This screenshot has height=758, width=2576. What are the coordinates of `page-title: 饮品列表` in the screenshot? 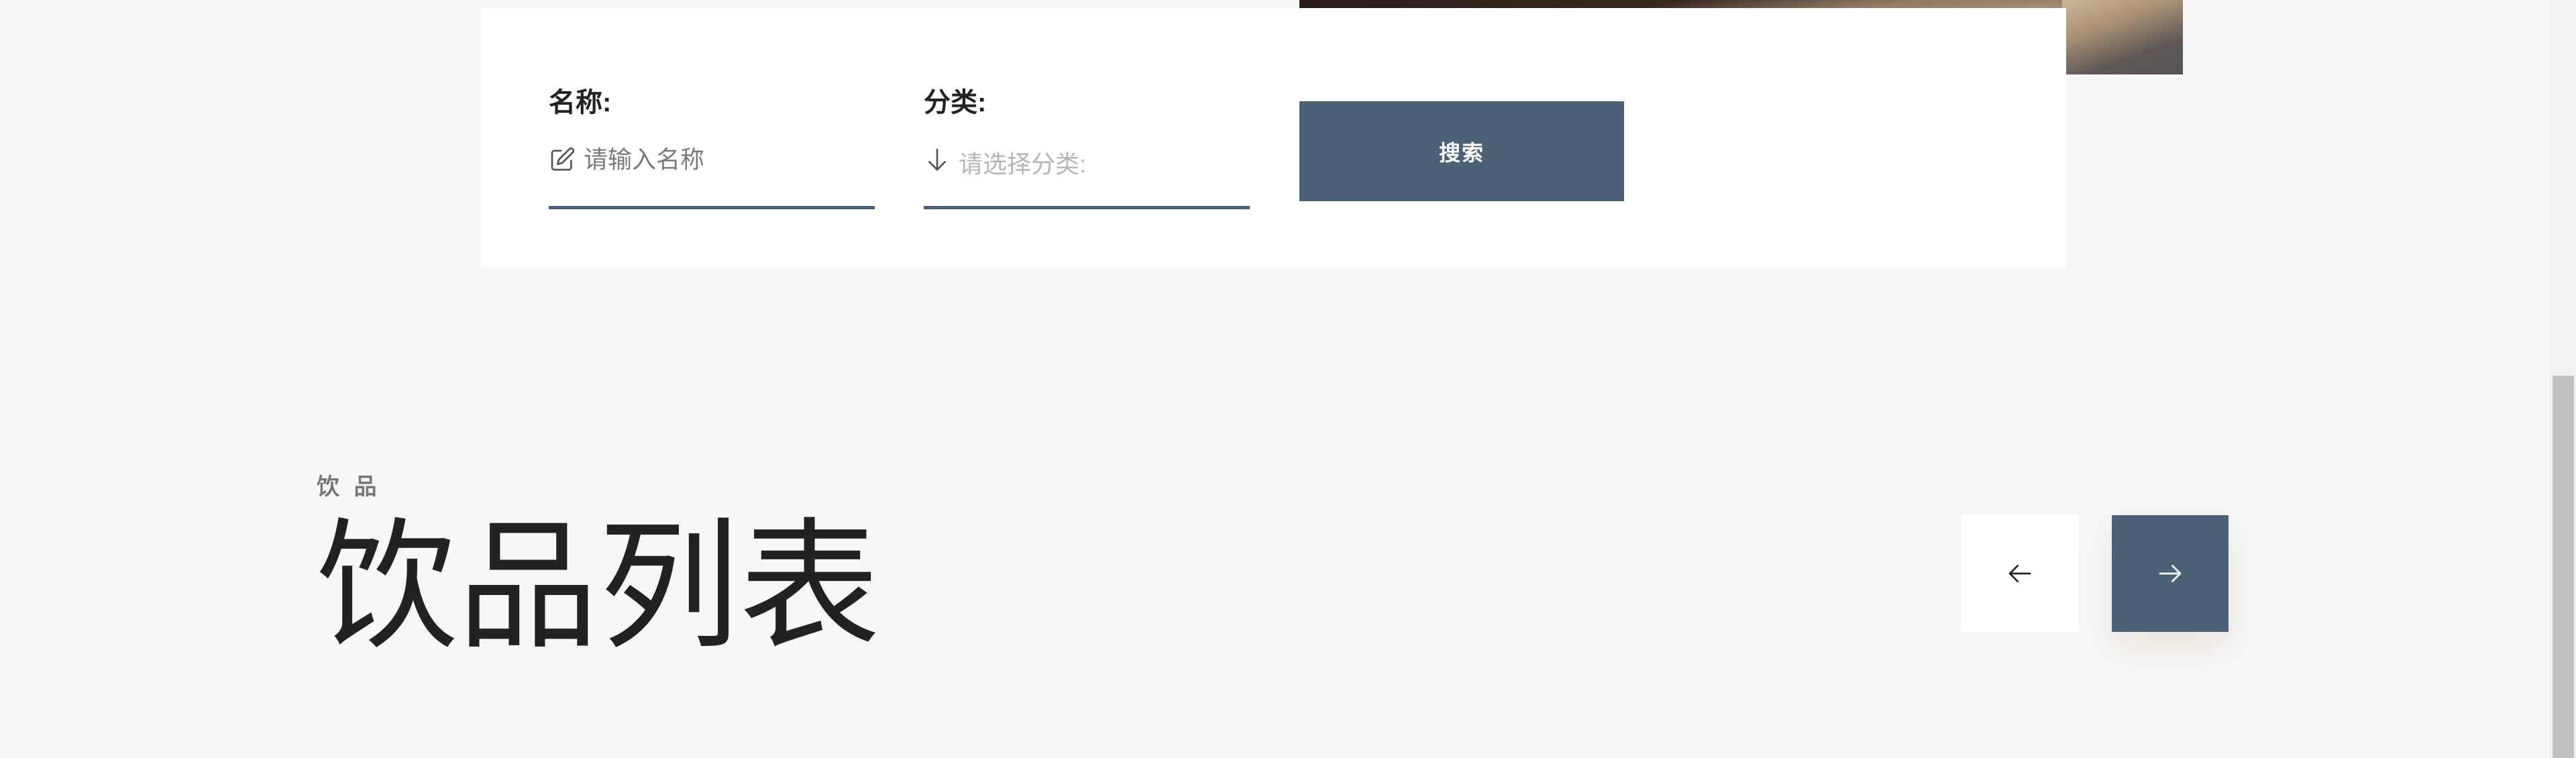 It's located at (599, 586).